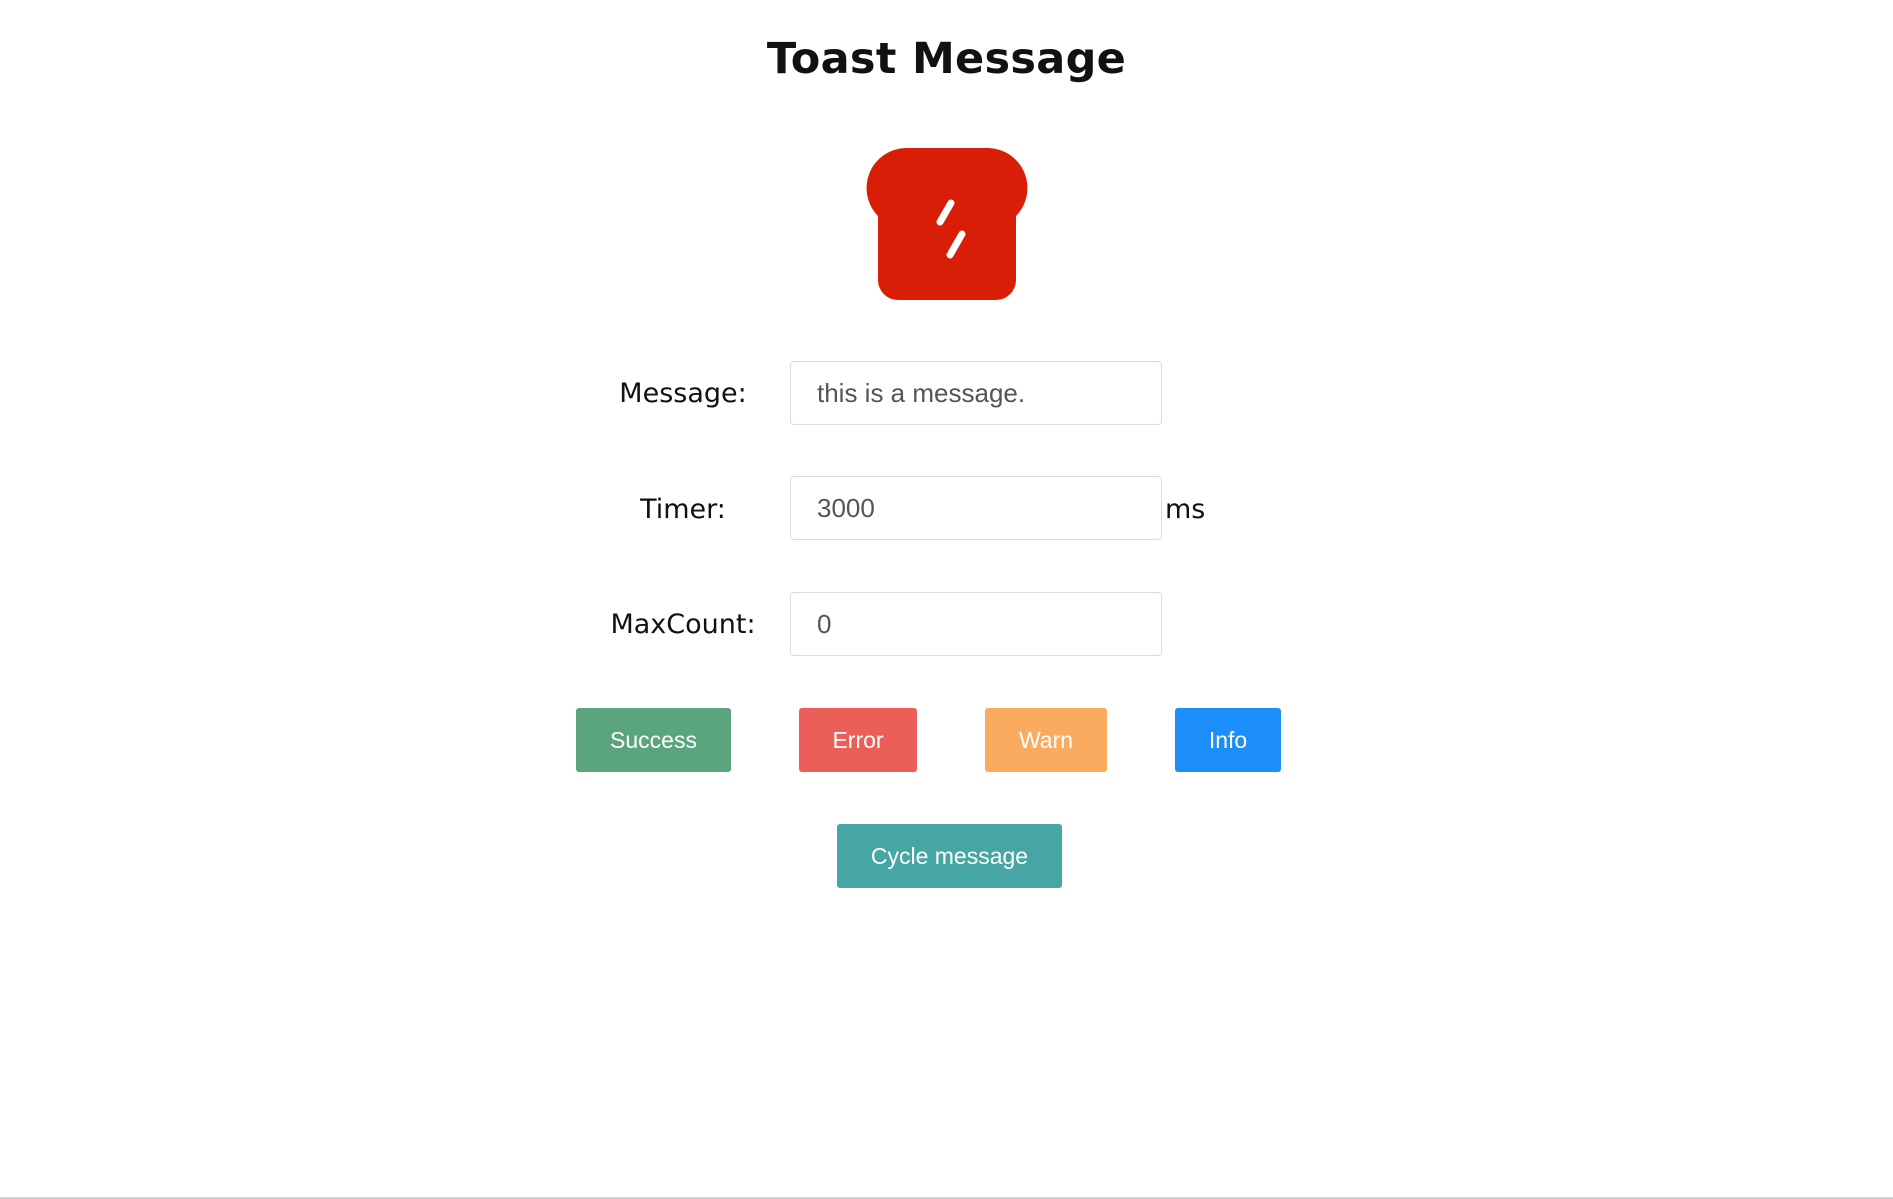  What do you see at coordinates (976, 508) in the screenshot?
I see `timer-input` at bounding box center [976, 508].